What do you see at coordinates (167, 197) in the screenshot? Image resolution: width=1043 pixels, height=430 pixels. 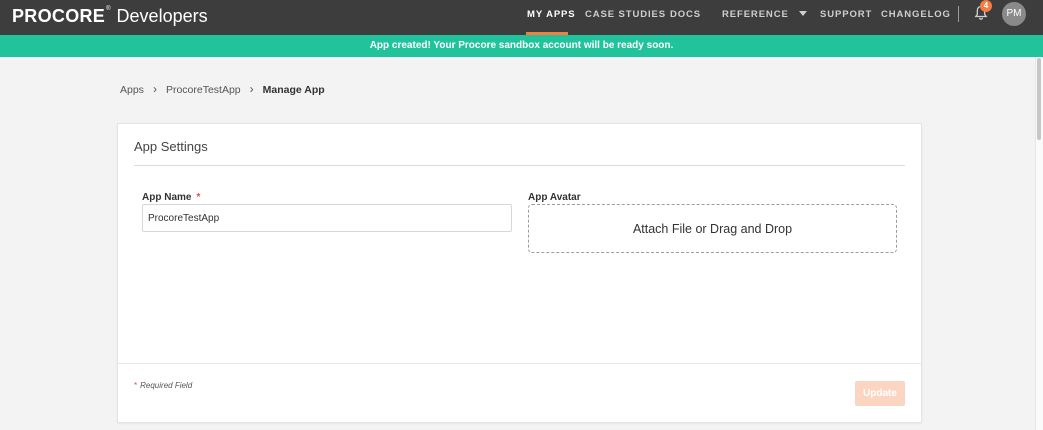 I see `app-name-label-text: App Name` at bounding box center [167, 197].